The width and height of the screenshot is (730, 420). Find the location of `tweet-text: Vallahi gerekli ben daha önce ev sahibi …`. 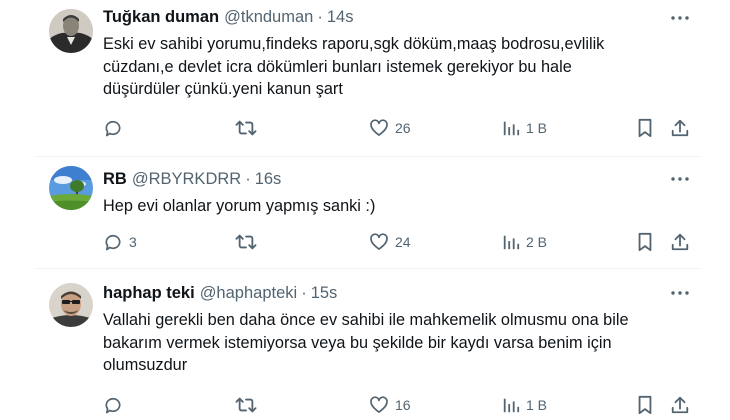

tweet-text: Vallahi gerekli ben daha önce ev sahibi … is located at coordinates (403, 343).